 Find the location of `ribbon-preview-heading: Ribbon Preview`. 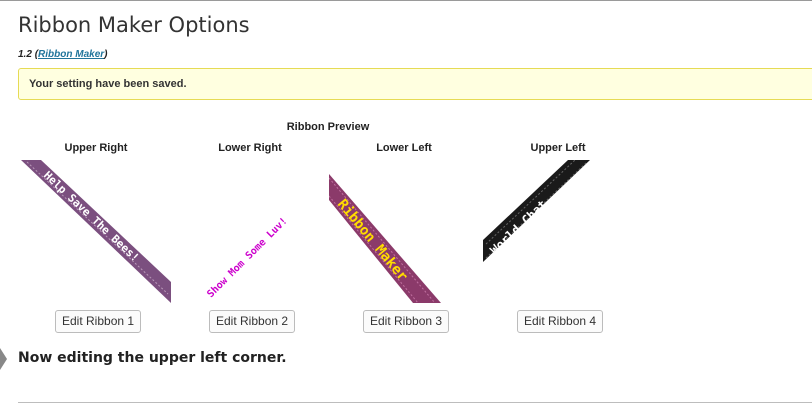

ribbon-preview-heading: Ribbon Preview is located at coordinates (328, 127).